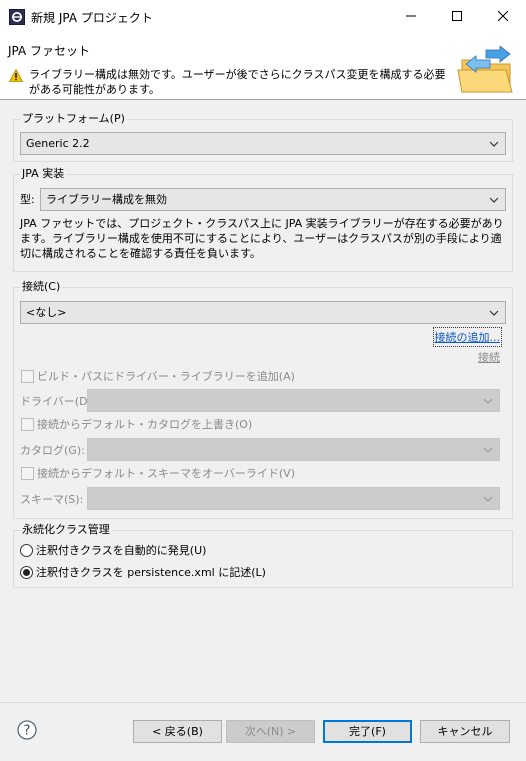  Describe the element at coordinates (46, 312) in the screenshot. I see `connection-select-value: <なし>` at that location.